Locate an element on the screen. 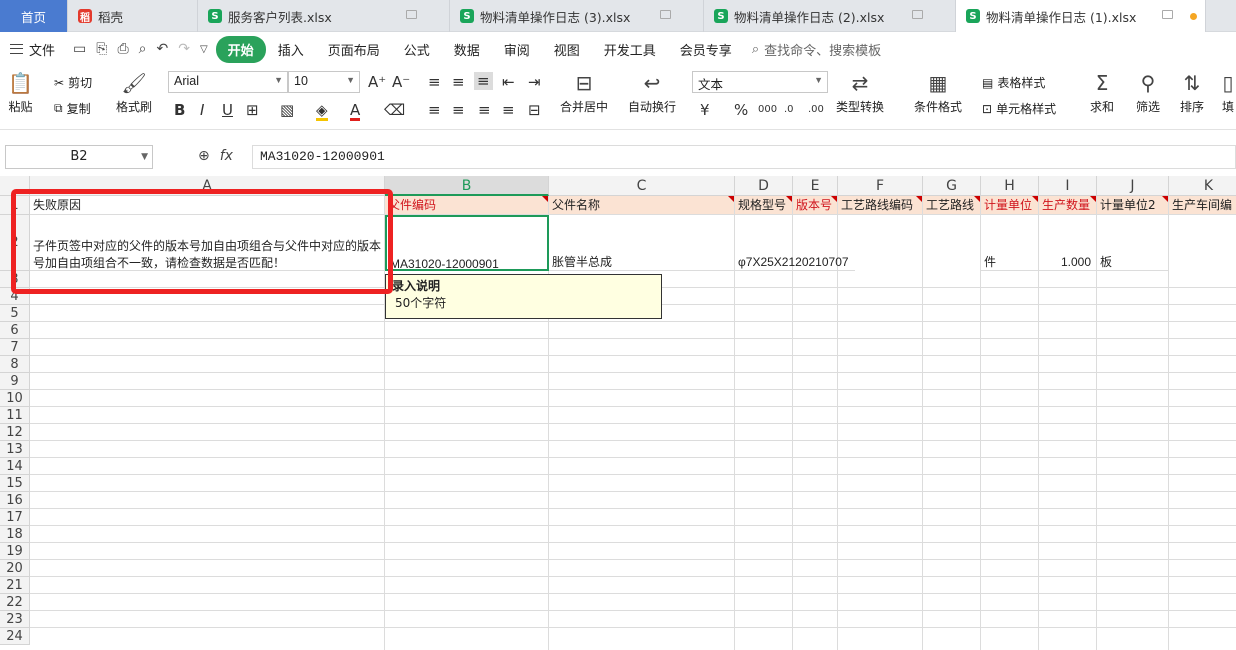  header-cell-unit2: 计量单位2 is located at coordinates (1133, 205).